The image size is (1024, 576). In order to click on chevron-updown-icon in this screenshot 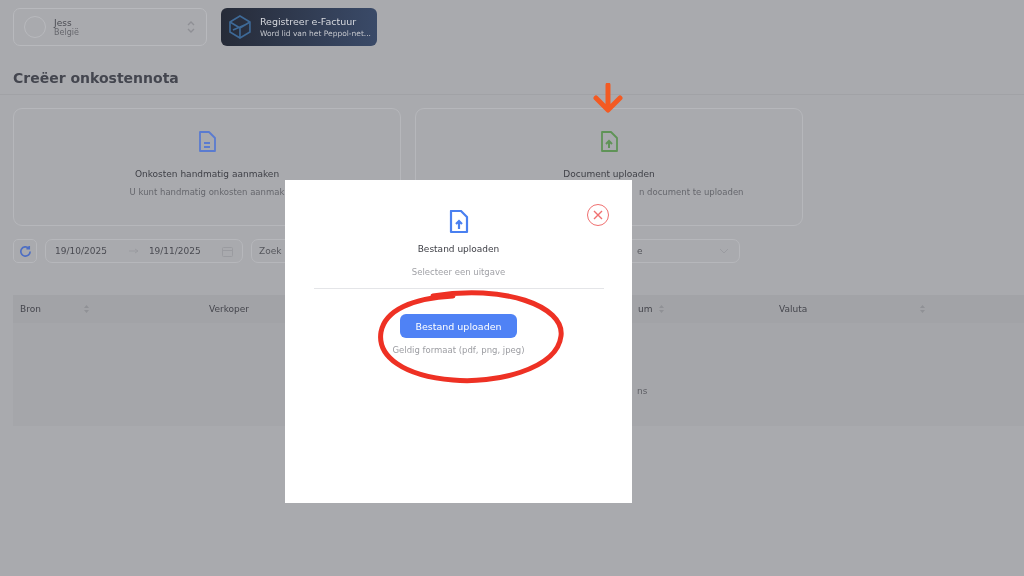, I will do `click(191, 27)`.